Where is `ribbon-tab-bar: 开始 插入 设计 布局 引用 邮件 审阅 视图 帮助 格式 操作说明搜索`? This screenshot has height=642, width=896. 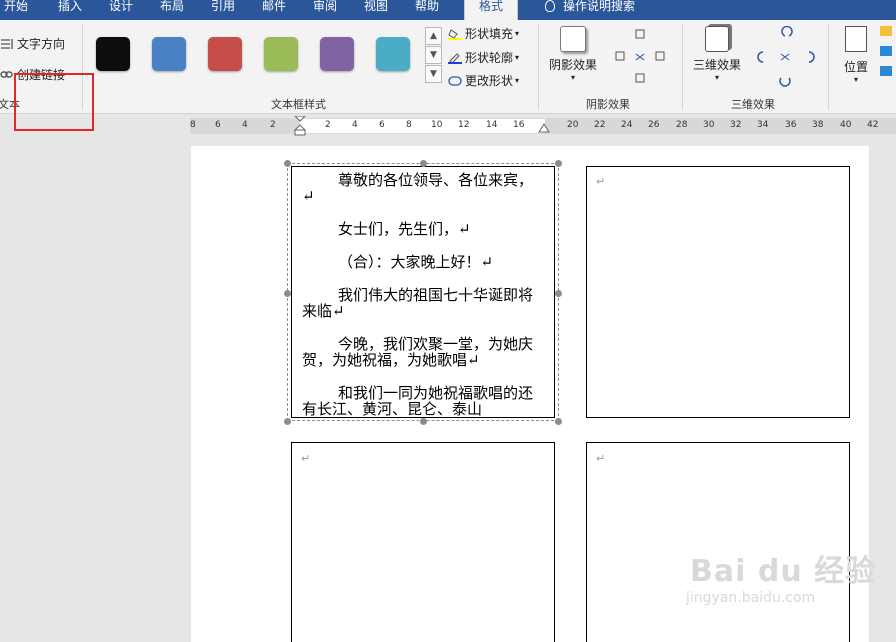
ribbon-tab-bar: 开始 插入 设计 布局 引用 邮件 审阅 视图 帮助 格式 操作说明搜索 is located at coordinates (448, 11).